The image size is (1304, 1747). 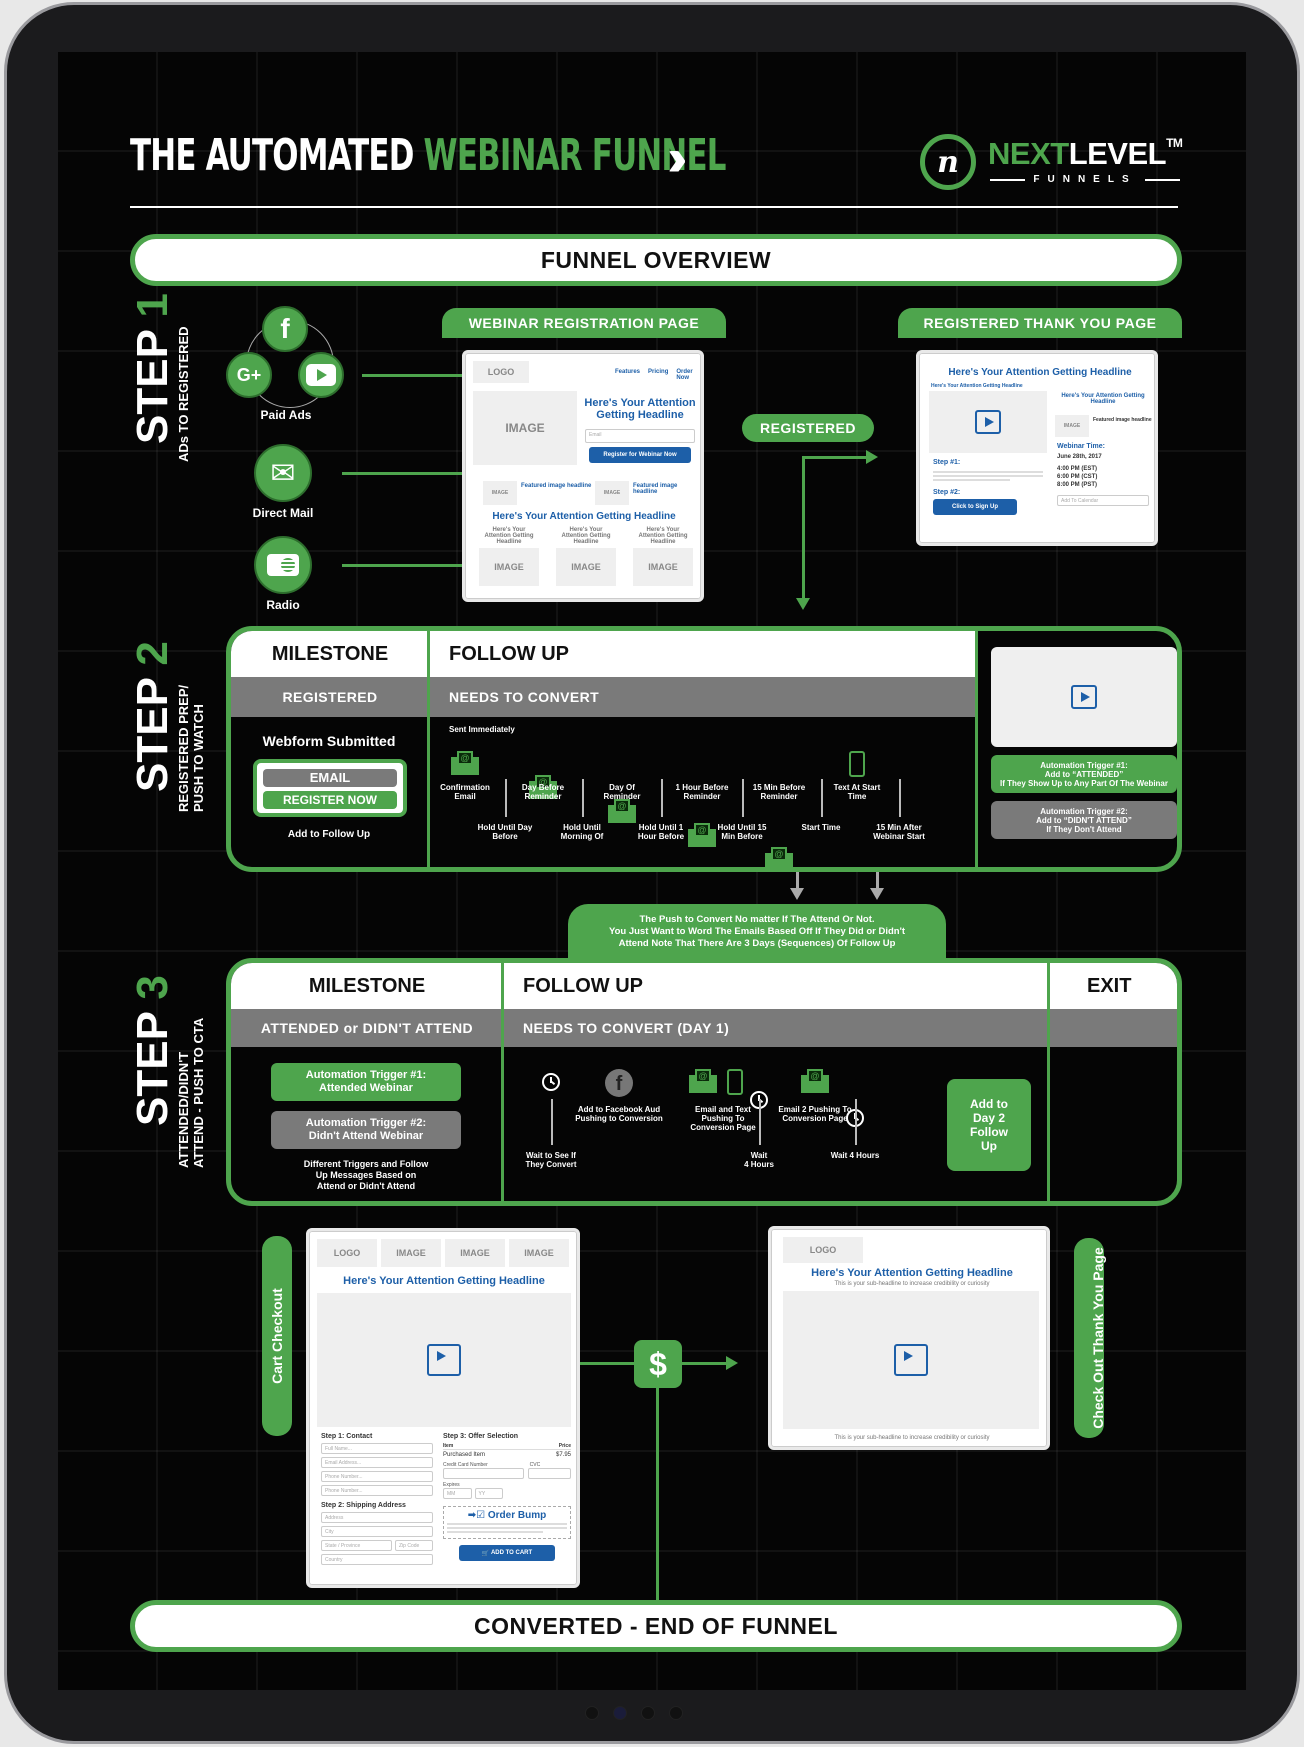 What do you see at coordinates (627, 375) in the screenshot?
I see `nav-features: Features` at bounding box center [627, 375].